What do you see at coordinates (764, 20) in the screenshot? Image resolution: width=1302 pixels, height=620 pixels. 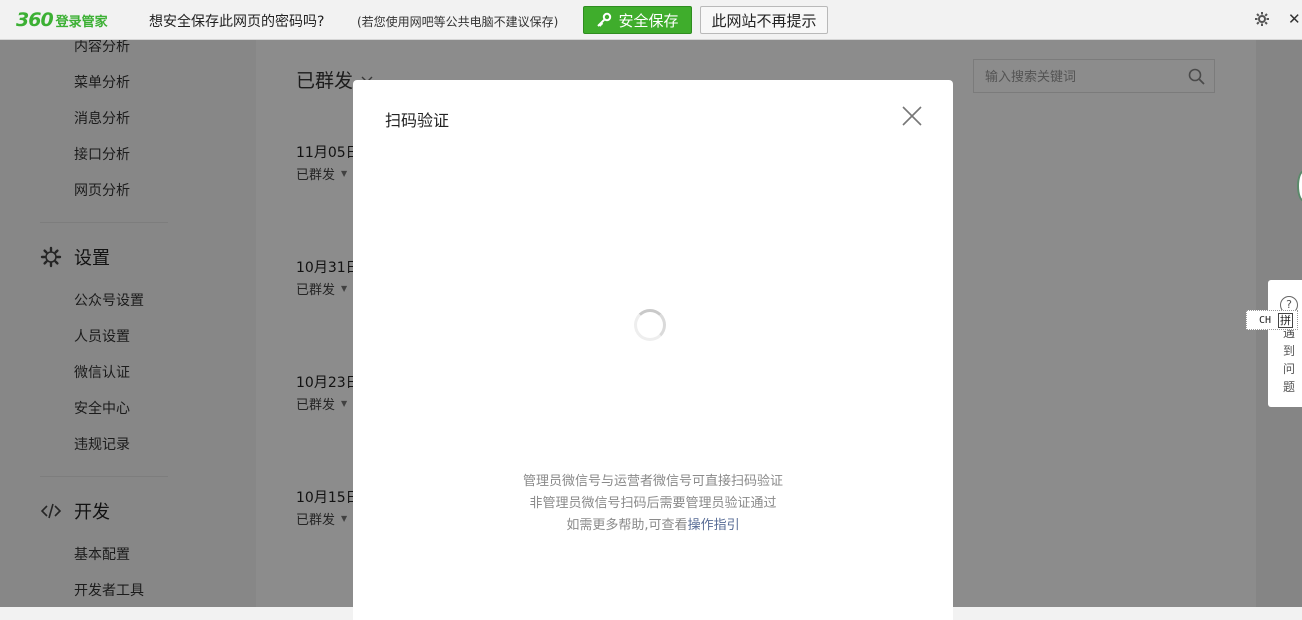 I see `never-prompt-button: 此网站不再提示` at bounding box center [764, 20].